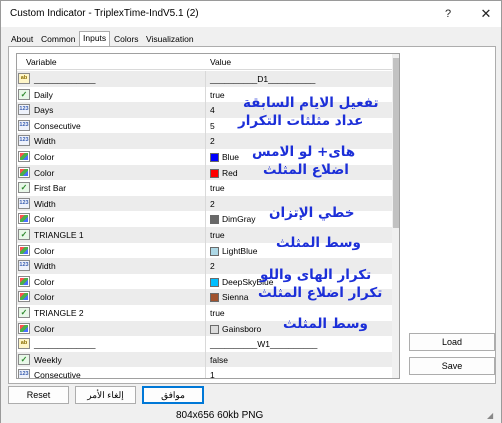  What do you see at coordinates (65, 344) in the screenshot?
I see `variable-name: _____________` at bounding box center [65, 344].